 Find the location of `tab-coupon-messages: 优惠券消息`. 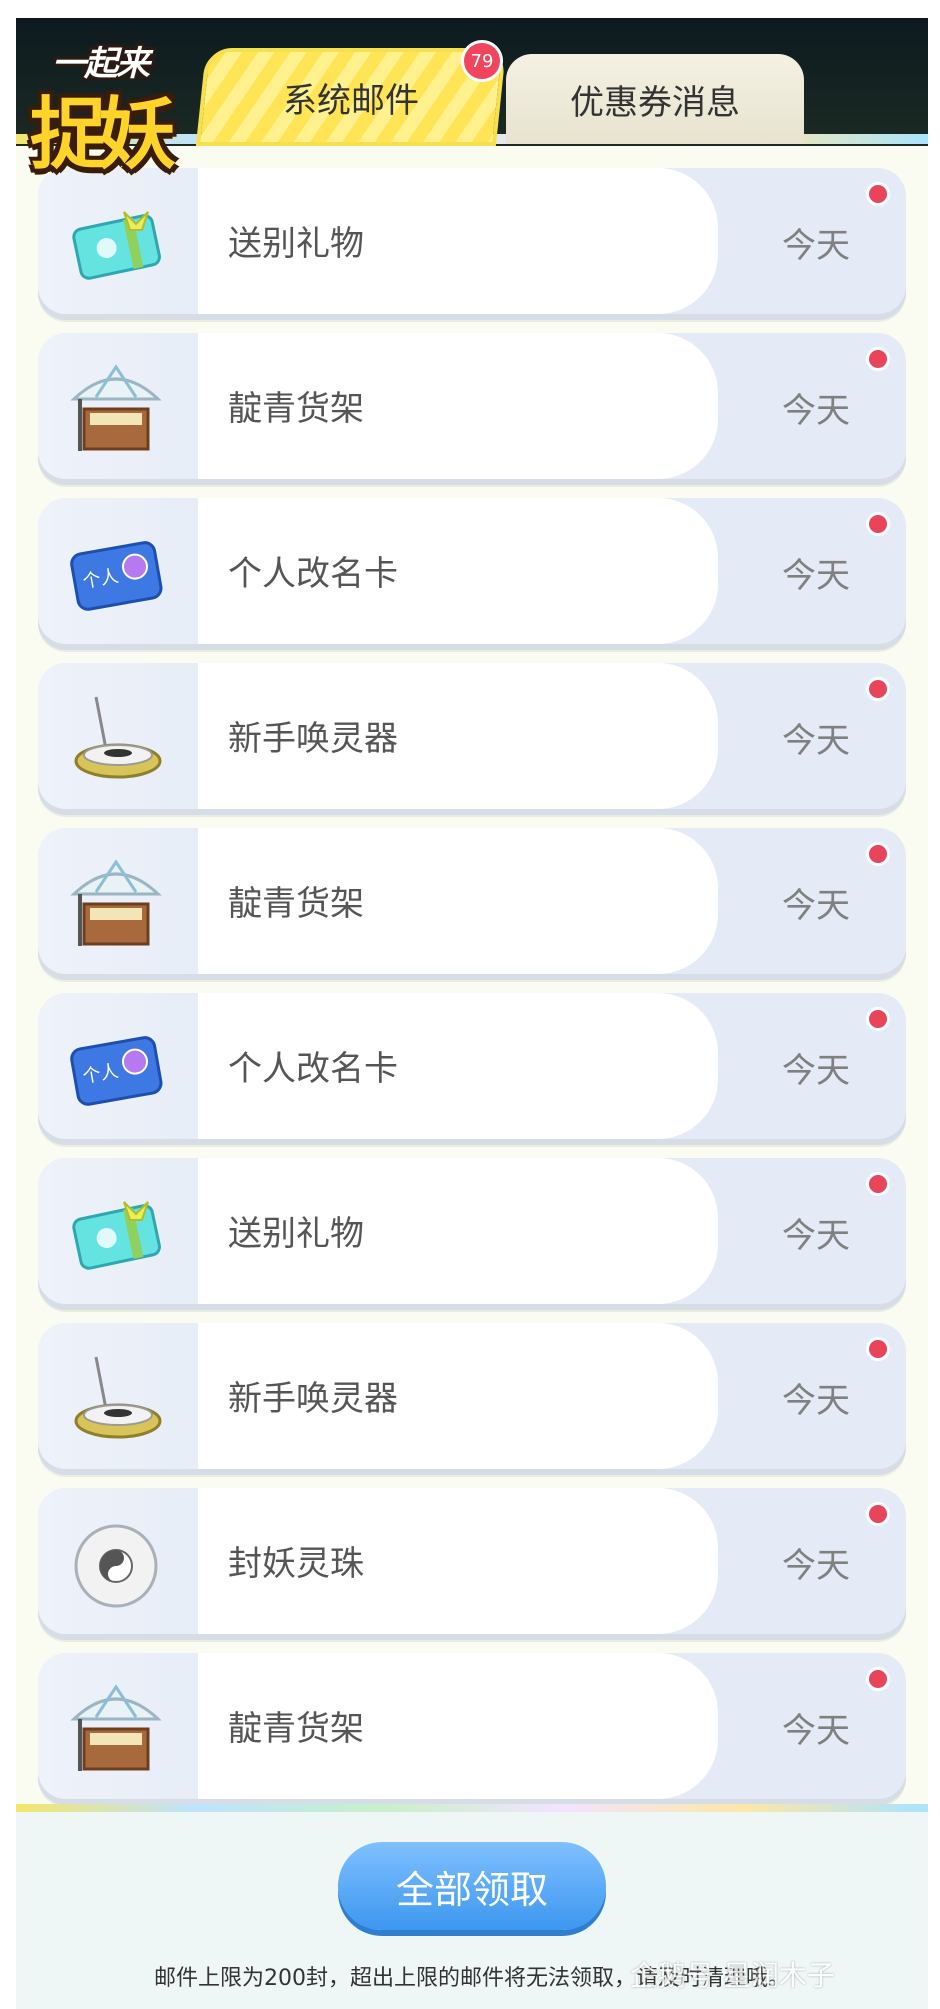

tab-coupon-messages: 优惠券消息 is located at coordinates (655, 99).